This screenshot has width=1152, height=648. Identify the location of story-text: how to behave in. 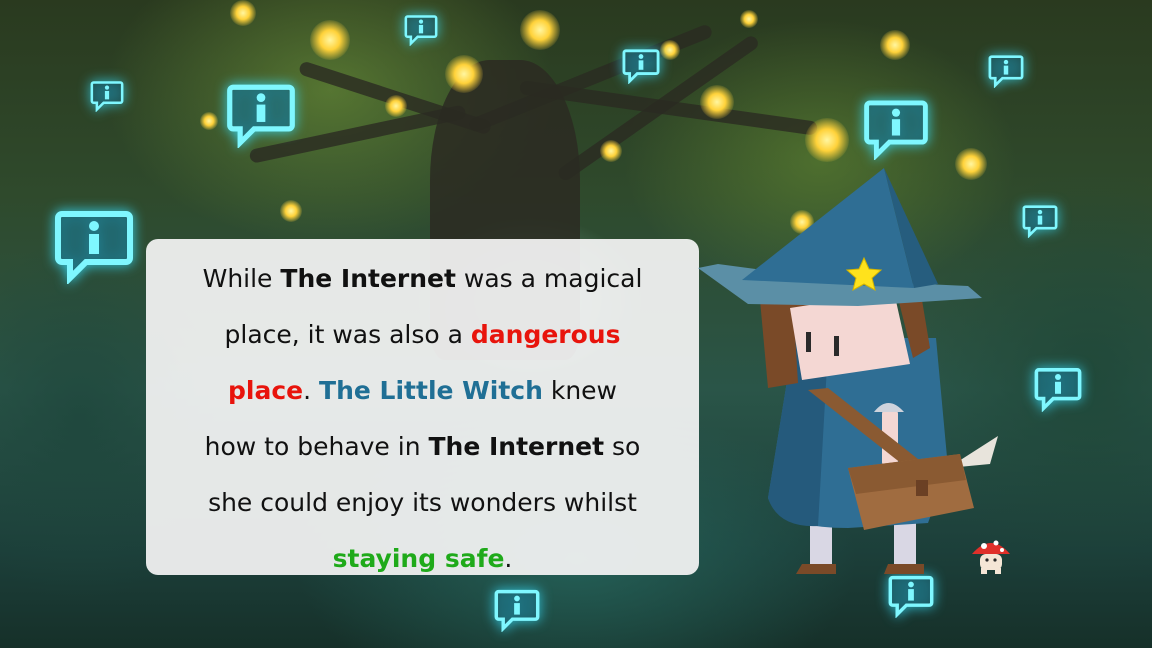
(316, 446).